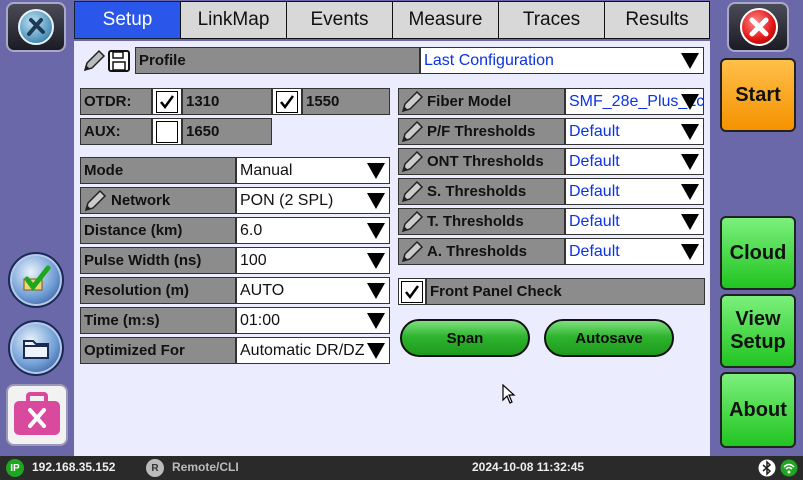  Describe the element at coordinates (634, 101) in the screenshot. I see `fiber-model-select: SMF_28e_Plus_Lc` at that location.